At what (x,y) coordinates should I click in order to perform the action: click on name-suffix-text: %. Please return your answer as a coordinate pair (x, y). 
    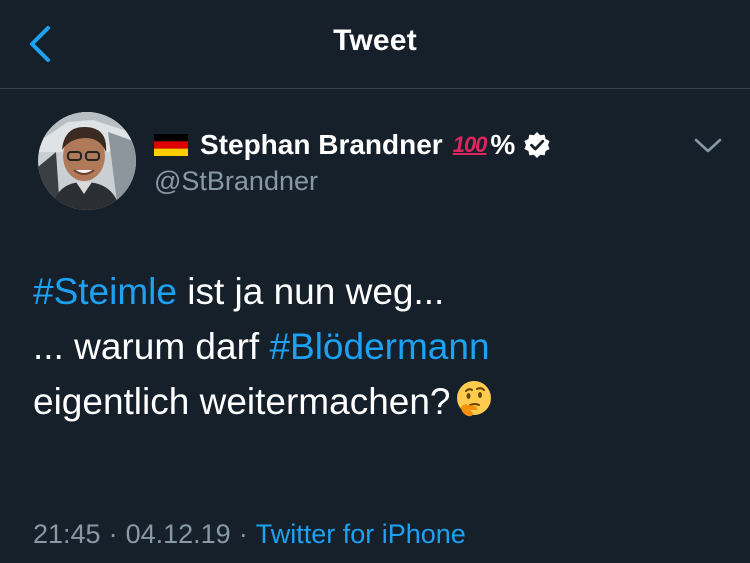
    Looking at the image, I should click on (503, 144).